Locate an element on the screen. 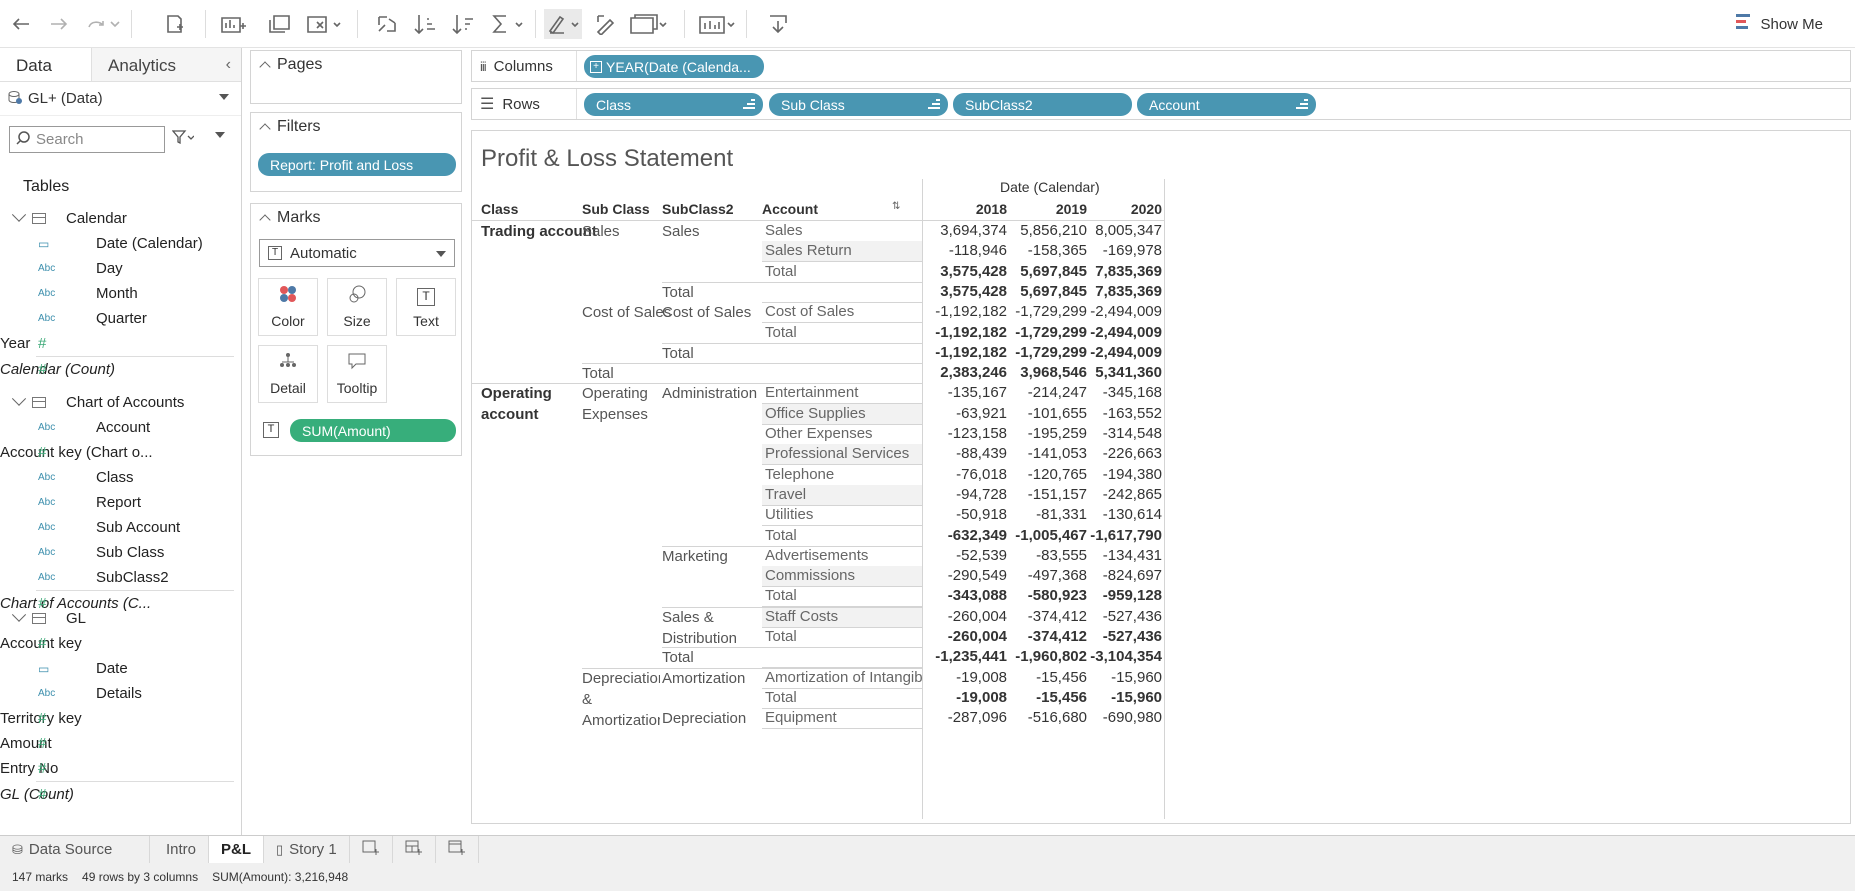 Image resolution: width=1855 pixels, height=891 pixels. tab-pl: P&L is located at coordinates (237, 849).